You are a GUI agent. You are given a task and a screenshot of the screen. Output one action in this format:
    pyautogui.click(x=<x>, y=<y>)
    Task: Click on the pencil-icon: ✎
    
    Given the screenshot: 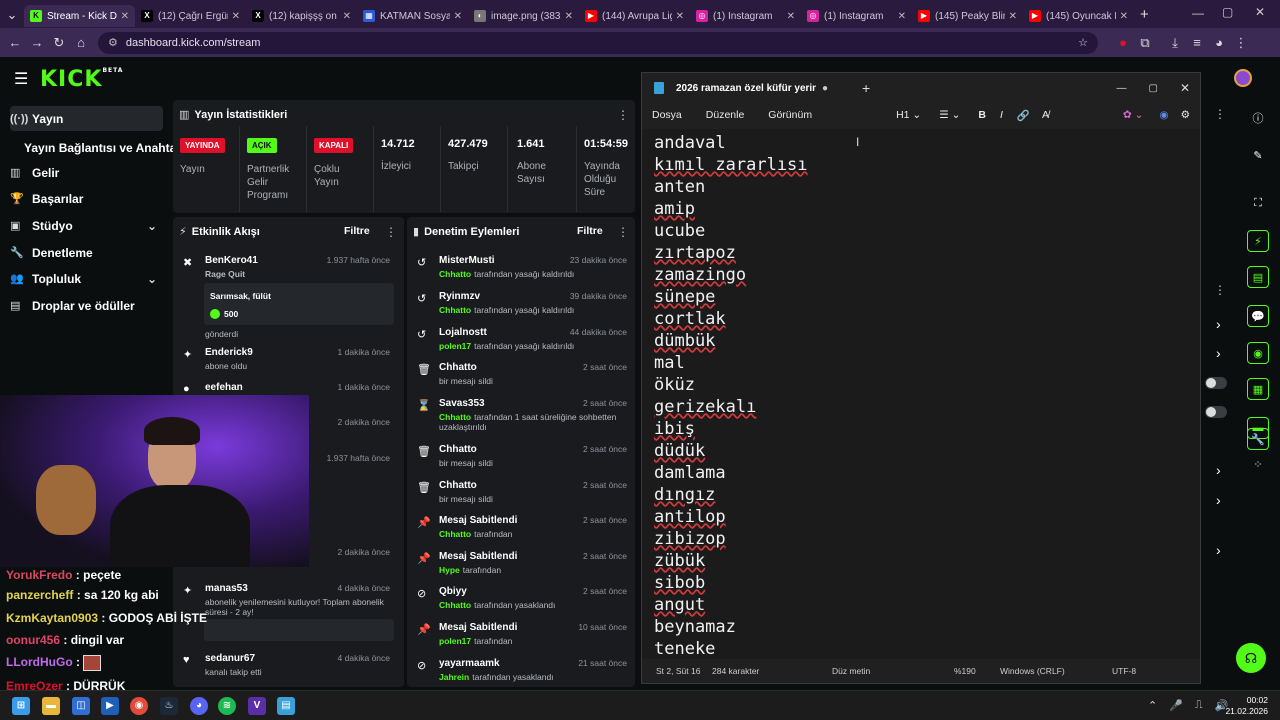 What is the action you would take?
    pyautogui.click(x=1258, y=155)
    